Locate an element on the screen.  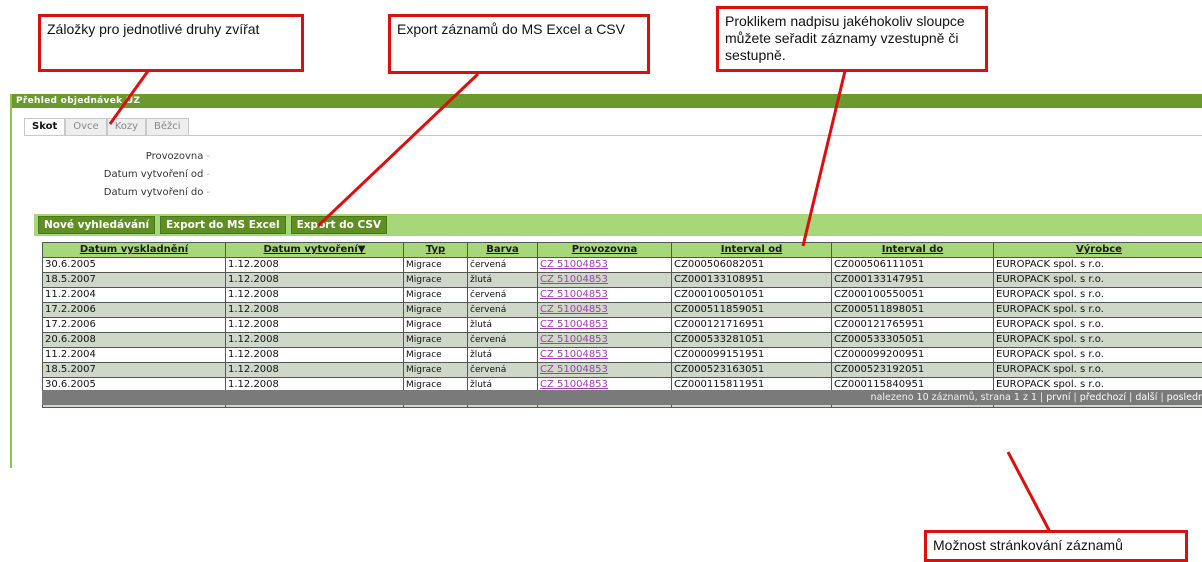
callout-paging: Možnost stránkování záznamů is located at coordinates (1056, 546).